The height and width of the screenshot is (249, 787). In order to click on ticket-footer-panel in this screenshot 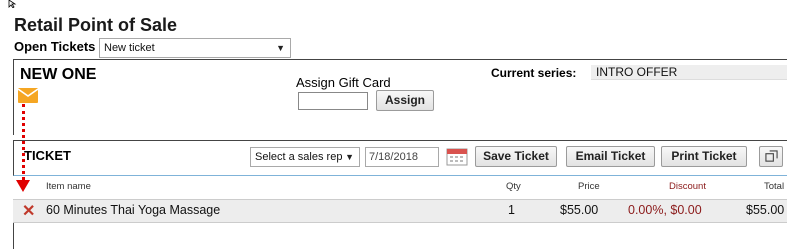, I will do `click(400, 236)`.